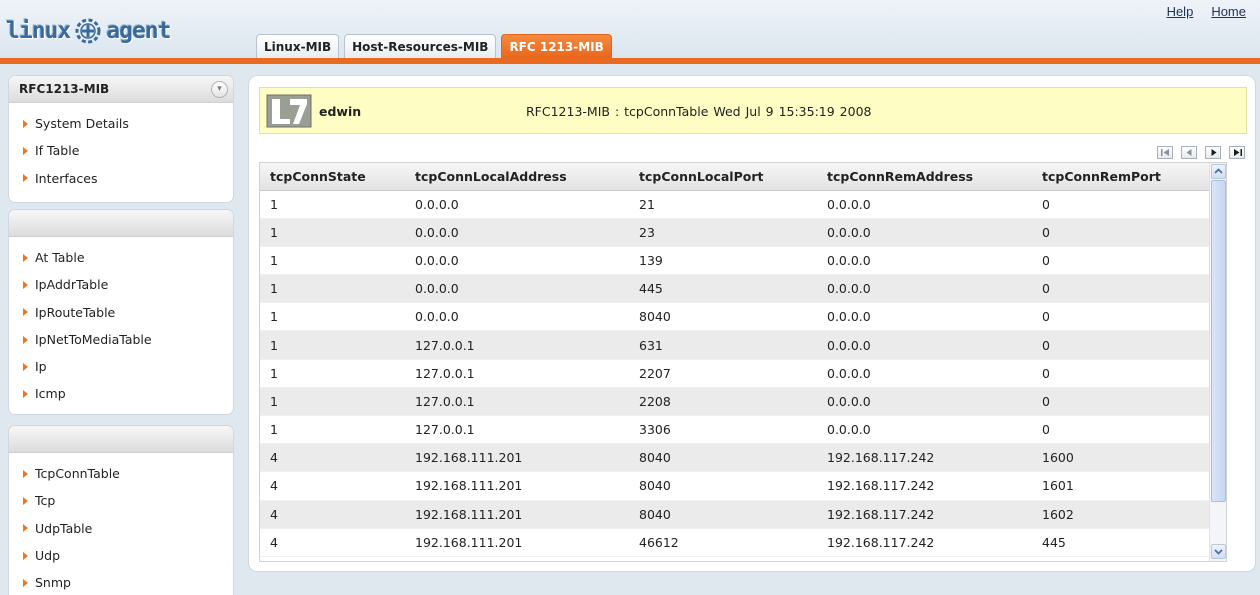 The height and width of the screenshot is (595, 1260). Describe the element at coordinates (735, 261) in the screenshot. I see `table-row: 1 0.0.0.0 139 0.0.0.0 0` at that location.